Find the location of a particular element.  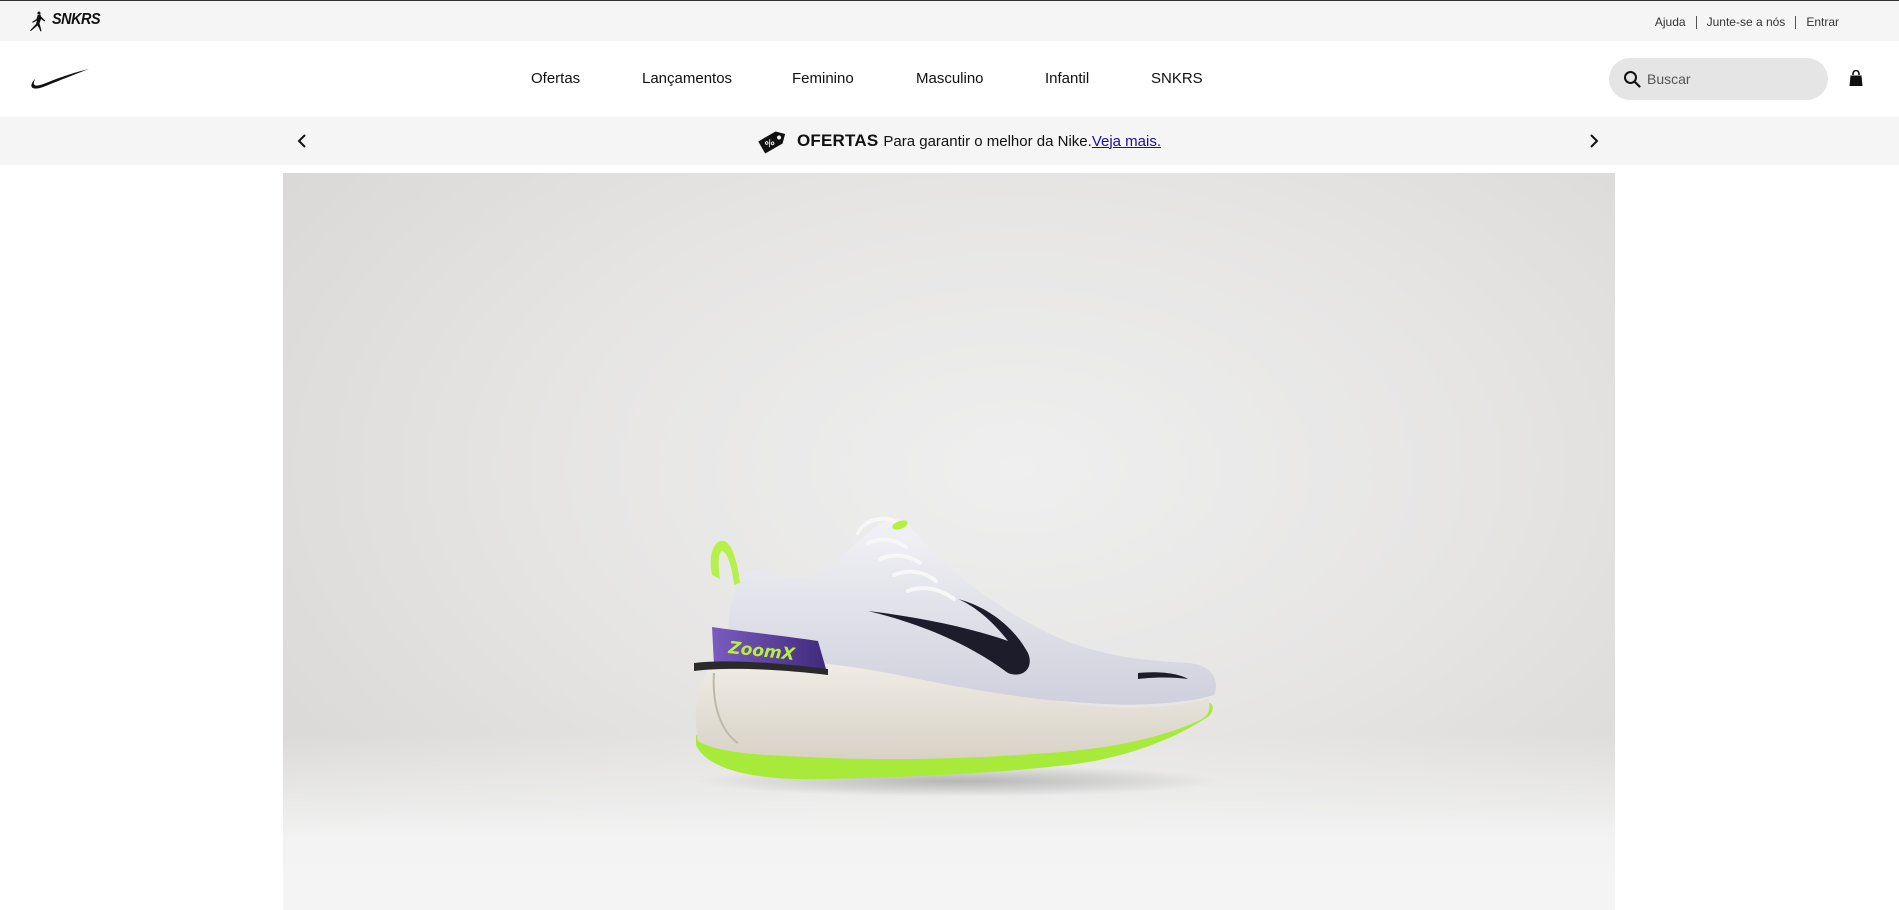

nike-swoosh-icon is located at coordinates (59, 79).